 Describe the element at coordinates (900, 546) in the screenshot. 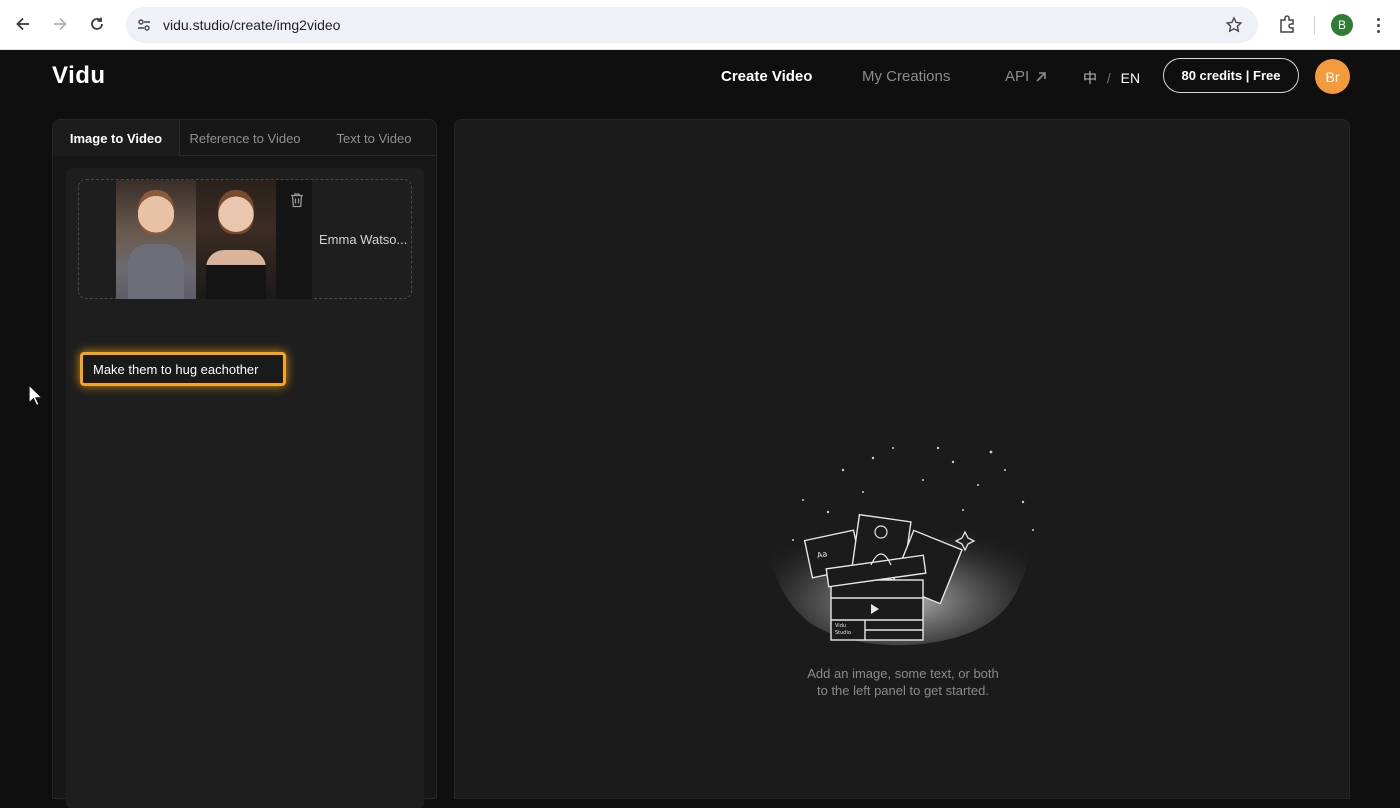

I see `empty-state-illustration: Aa Vidu Studio` at that location.